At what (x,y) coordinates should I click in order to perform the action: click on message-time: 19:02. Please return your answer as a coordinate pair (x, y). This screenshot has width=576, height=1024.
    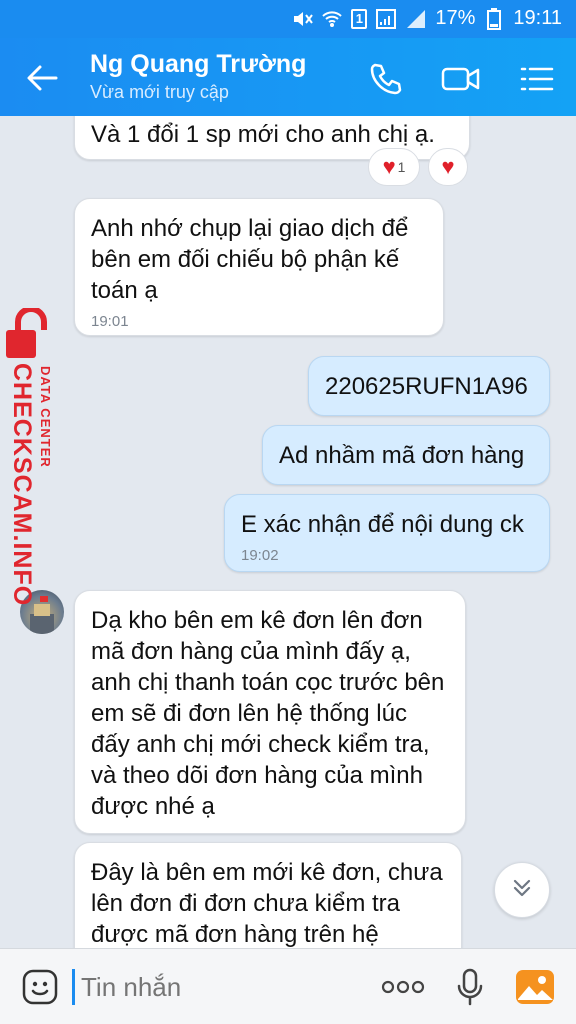
    Looking at the image, I should click on (260, 555).